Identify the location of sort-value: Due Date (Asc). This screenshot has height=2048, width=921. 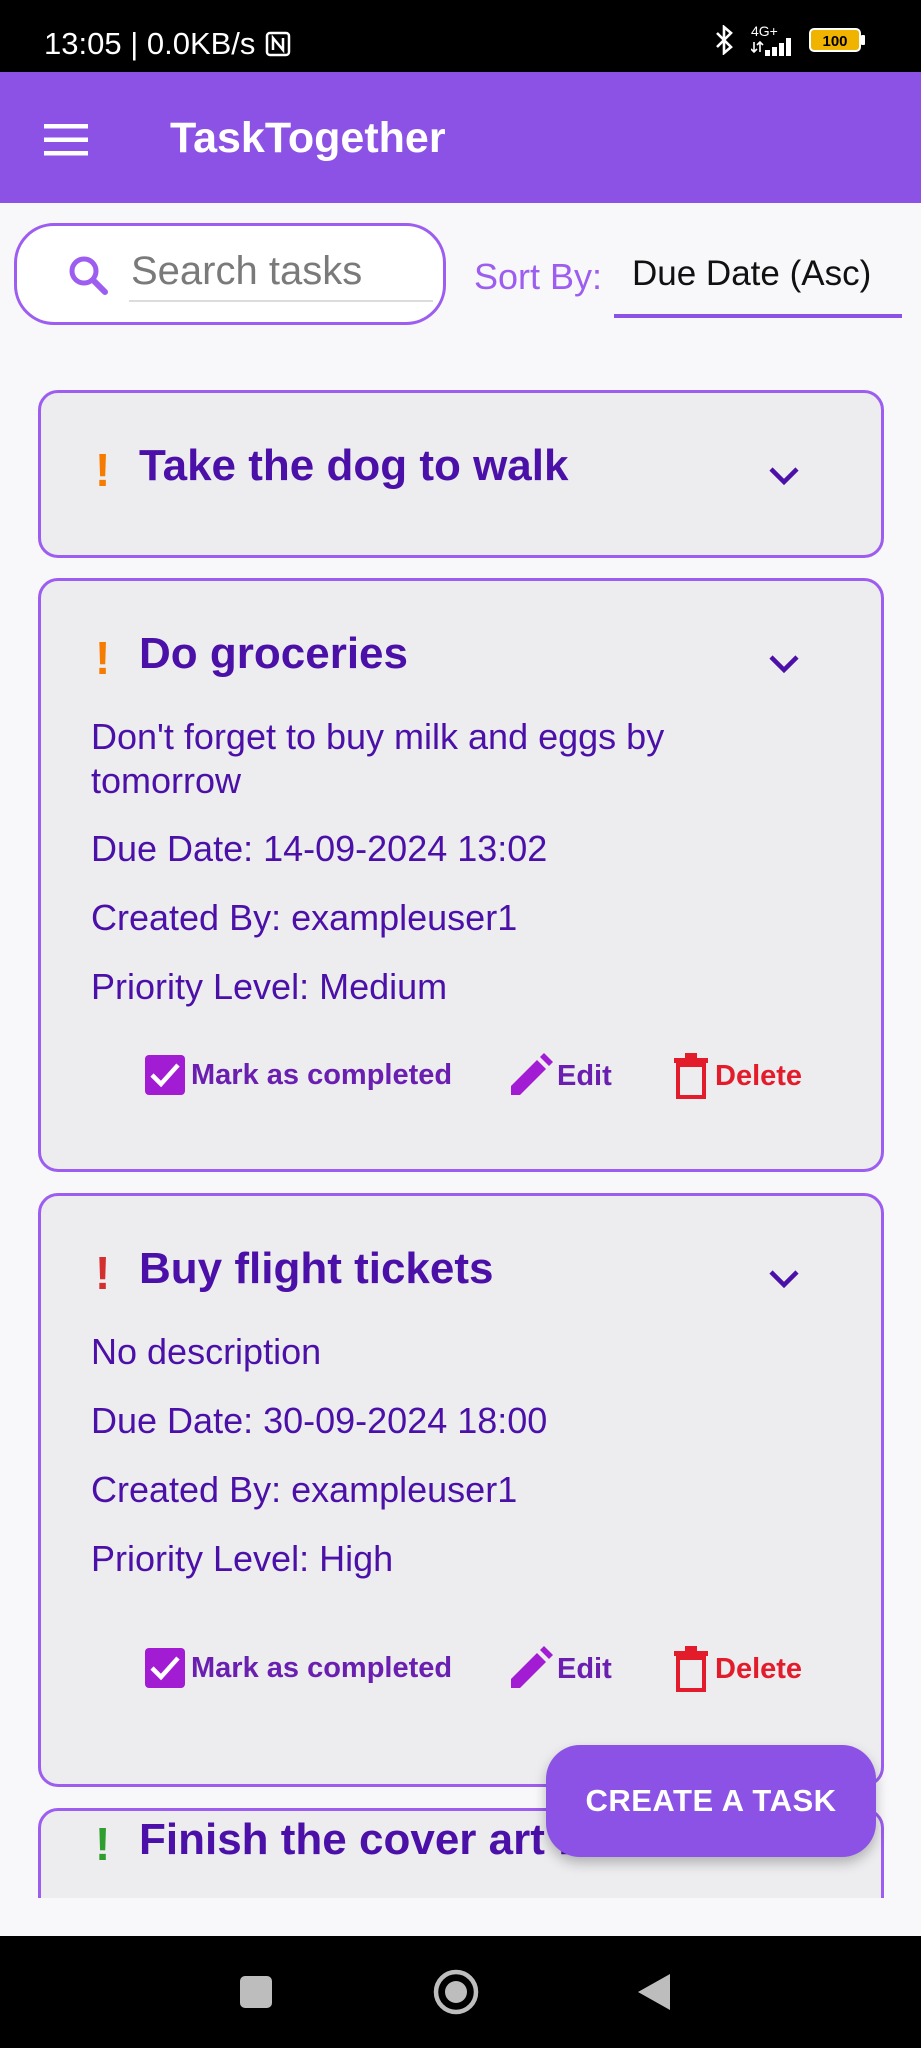
(752, 273).